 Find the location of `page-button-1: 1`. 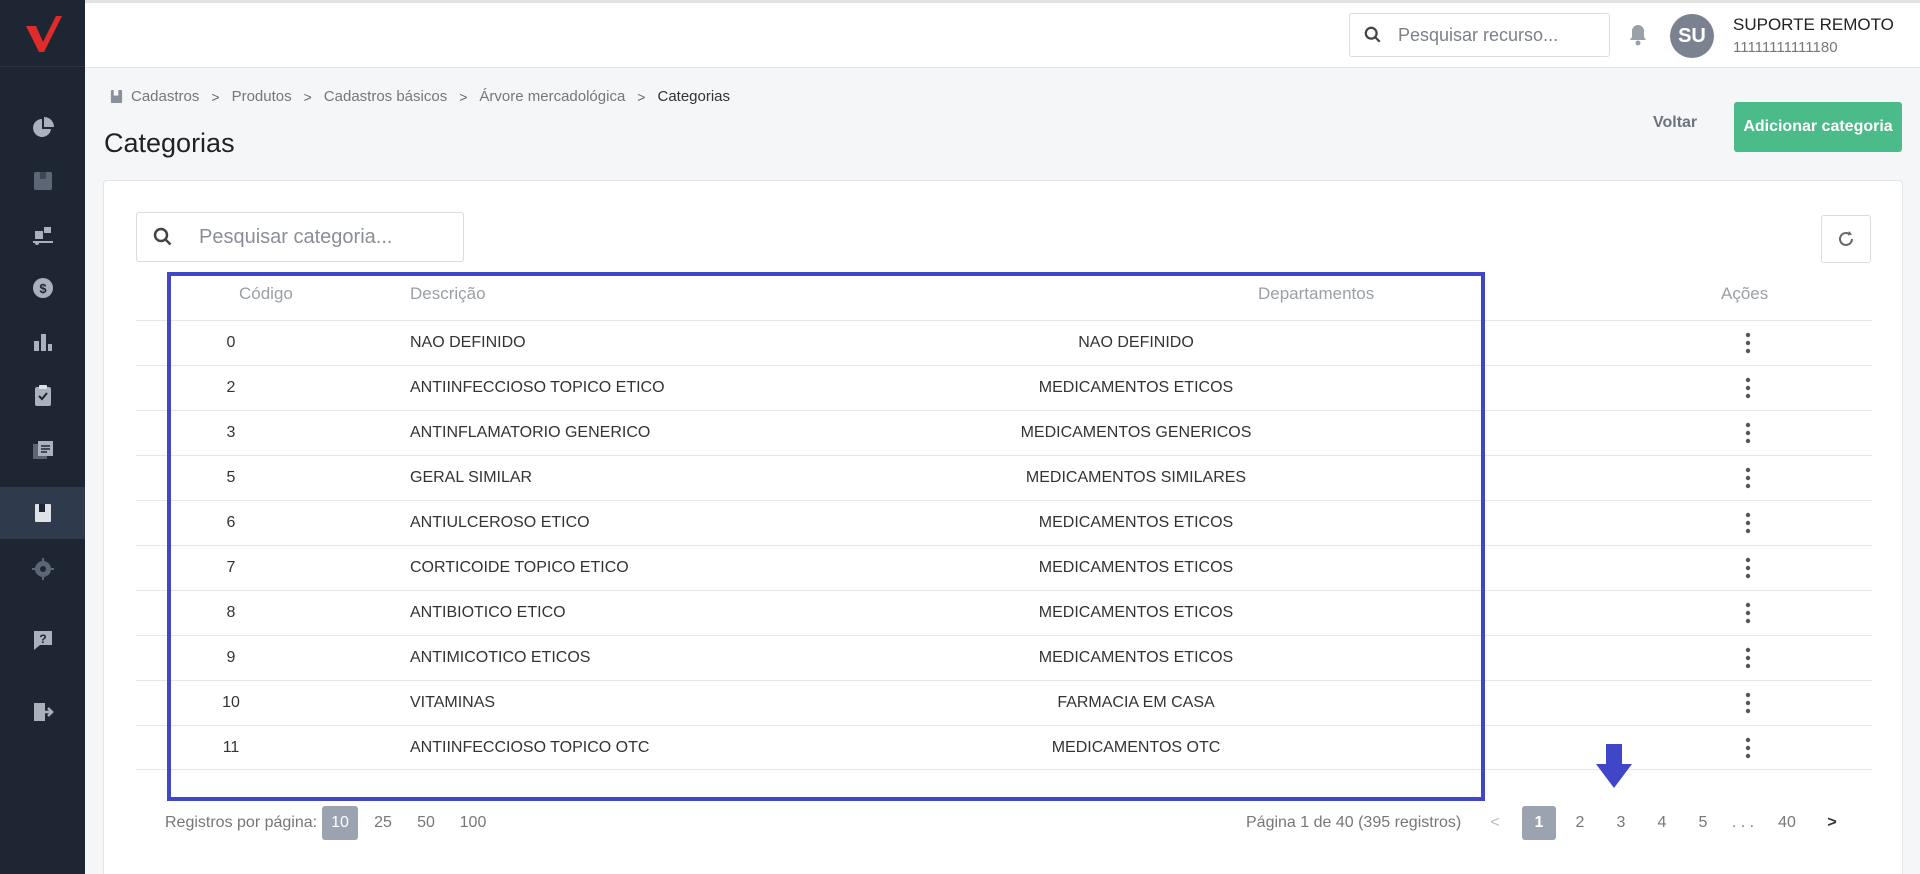

page-button-1: 1 is located at coordinates (1539, 823).